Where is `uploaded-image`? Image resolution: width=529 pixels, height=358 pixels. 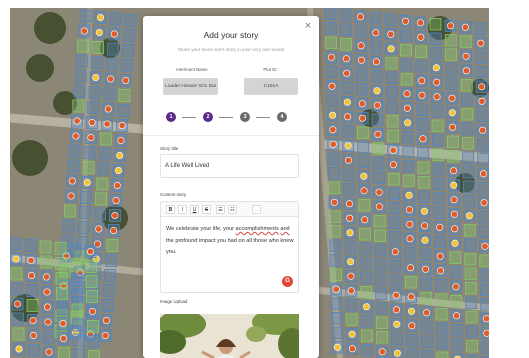
uploaded-image is located at coordinates (229, 336).